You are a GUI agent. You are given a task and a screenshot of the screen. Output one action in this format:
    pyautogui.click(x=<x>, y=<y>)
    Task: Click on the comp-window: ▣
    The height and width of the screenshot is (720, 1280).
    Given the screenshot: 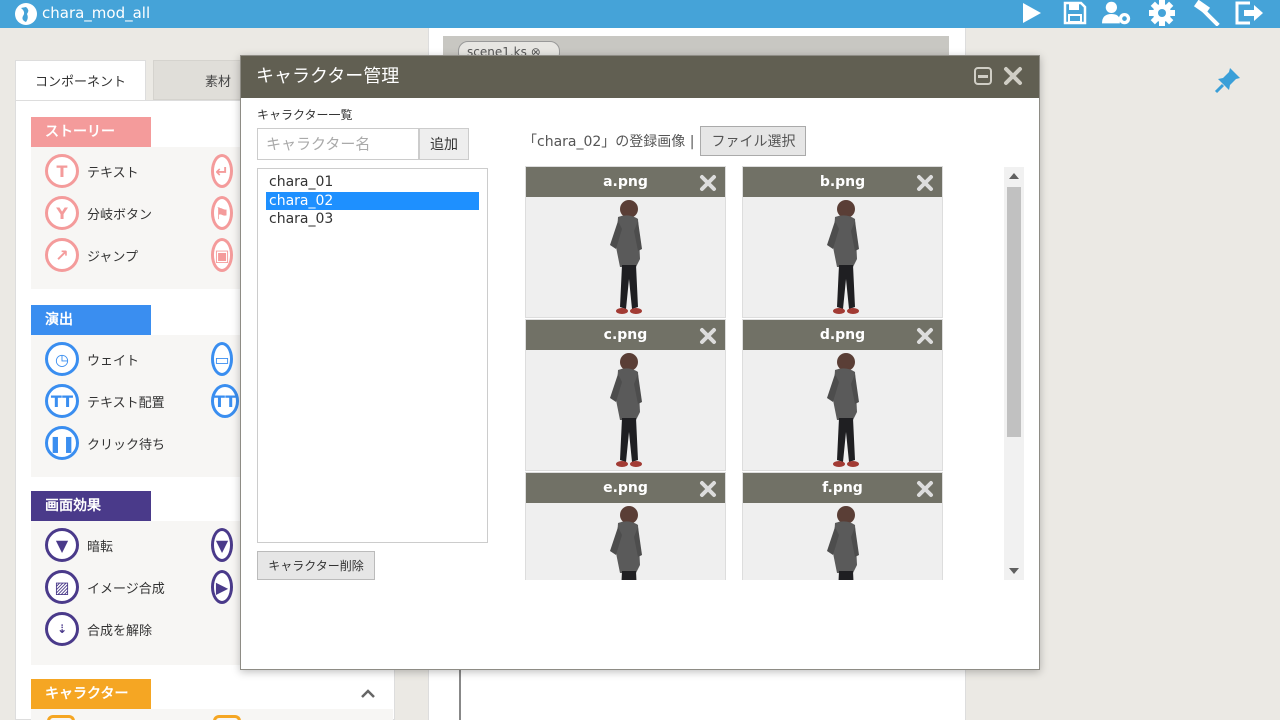 What is the action you would take?
    pyautogui.click(x=226, y=255)
    